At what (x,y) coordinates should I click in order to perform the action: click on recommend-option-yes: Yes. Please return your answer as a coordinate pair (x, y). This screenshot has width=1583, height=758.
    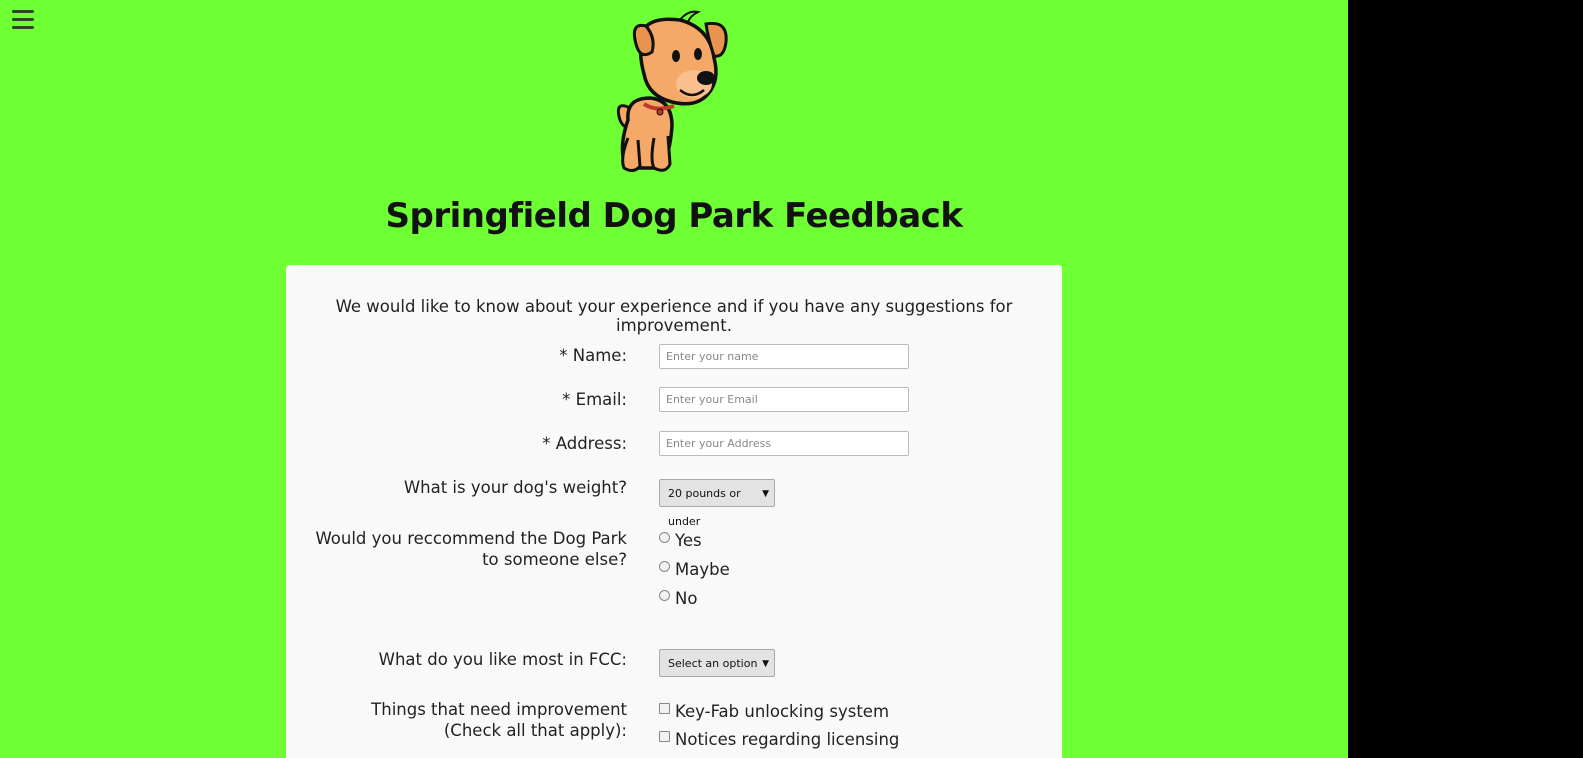
    Looking at the image, I should click on (680, 540).